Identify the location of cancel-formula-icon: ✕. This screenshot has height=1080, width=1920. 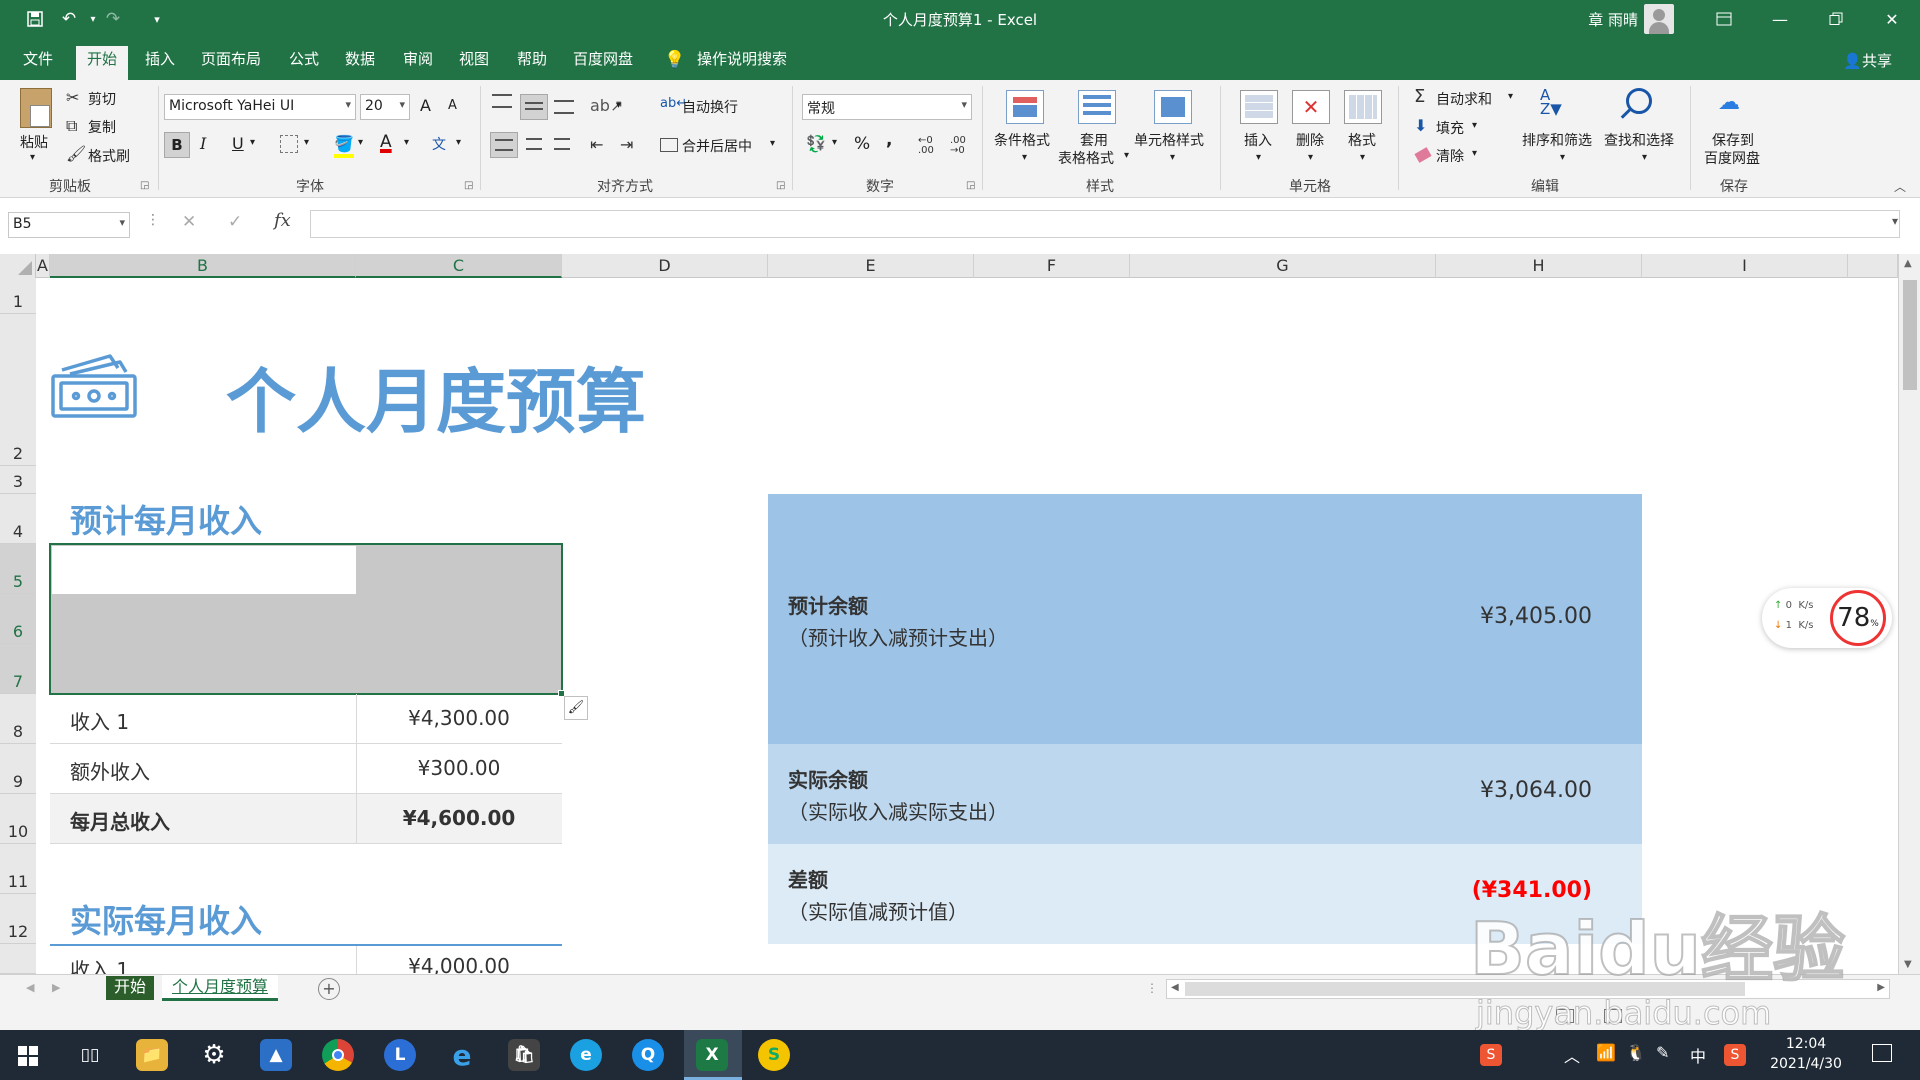
(189, 222).